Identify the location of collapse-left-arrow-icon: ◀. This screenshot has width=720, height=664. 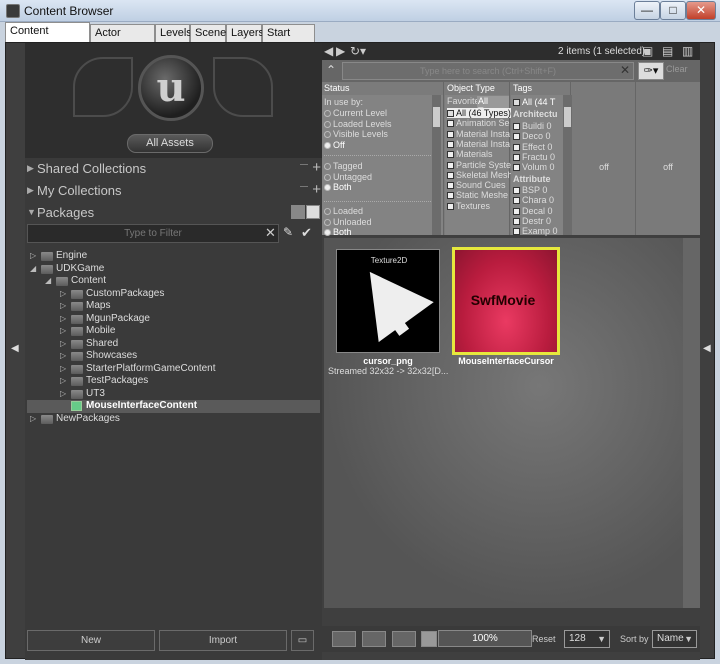
(15, 348).